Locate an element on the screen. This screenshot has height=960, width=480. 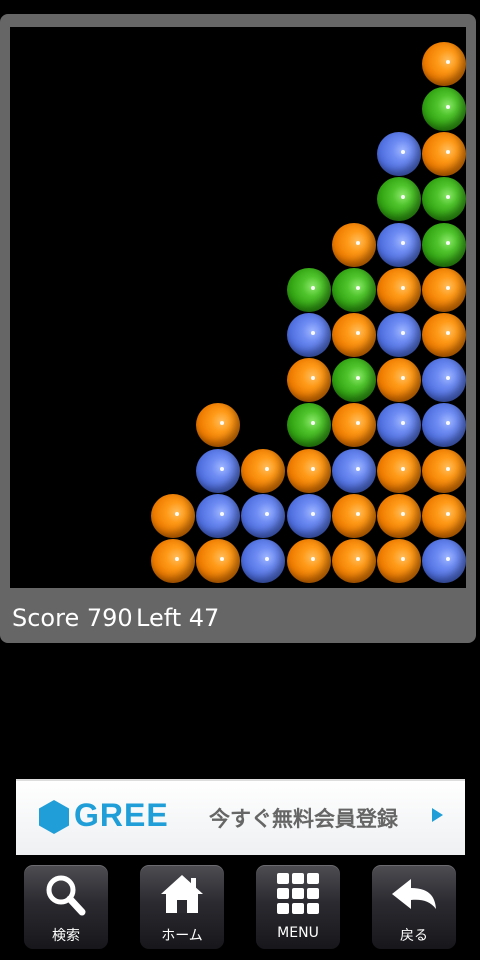
ad-cta-text: 今すぐ無料会員登録 is located at coordinates (303, 819).